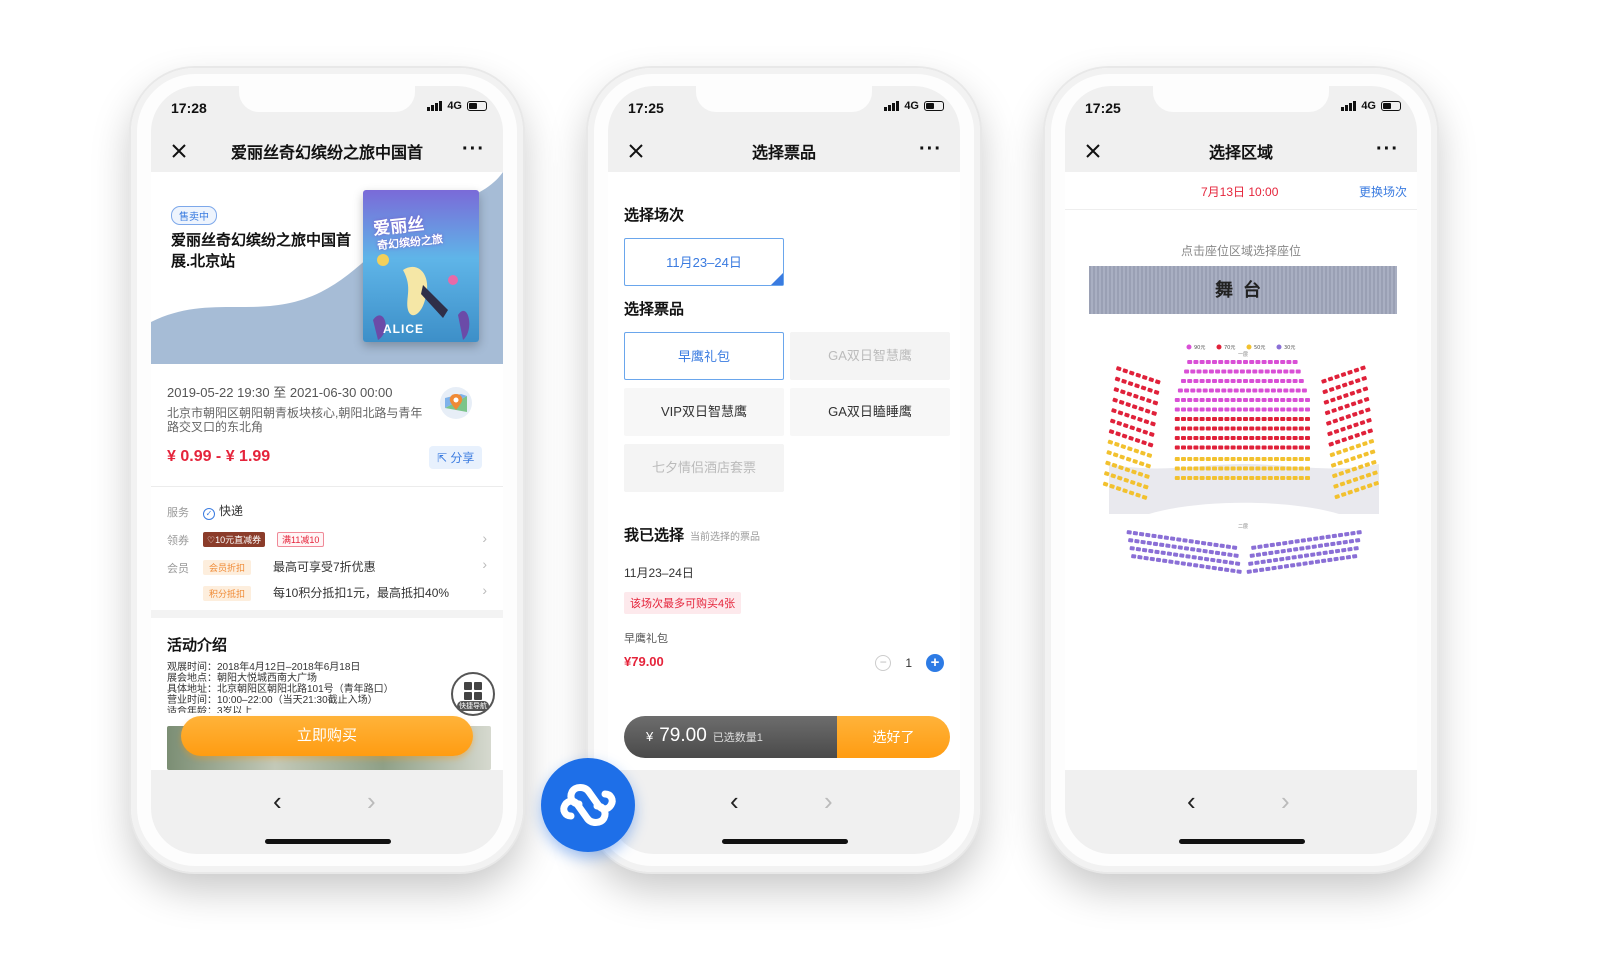 Image resolution: width=1600 pixels, height=960 pixels. What do you see at coordinates (234, 539) in the screenshot?
I see `coupon-tag-direct: ♡10元直减券` at bounding box center [234, 539].